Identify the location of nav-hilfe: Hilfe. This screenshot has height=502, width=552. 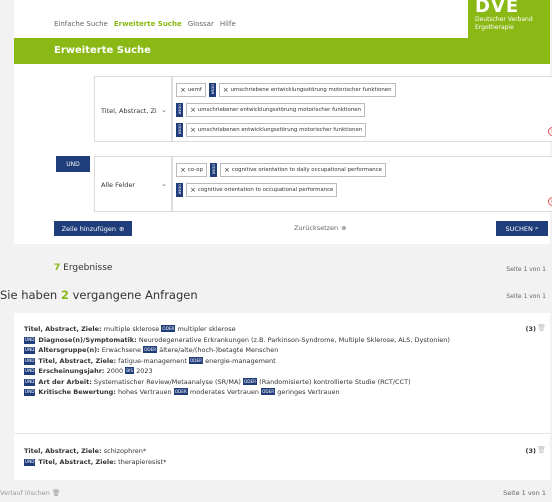
(228, 24).